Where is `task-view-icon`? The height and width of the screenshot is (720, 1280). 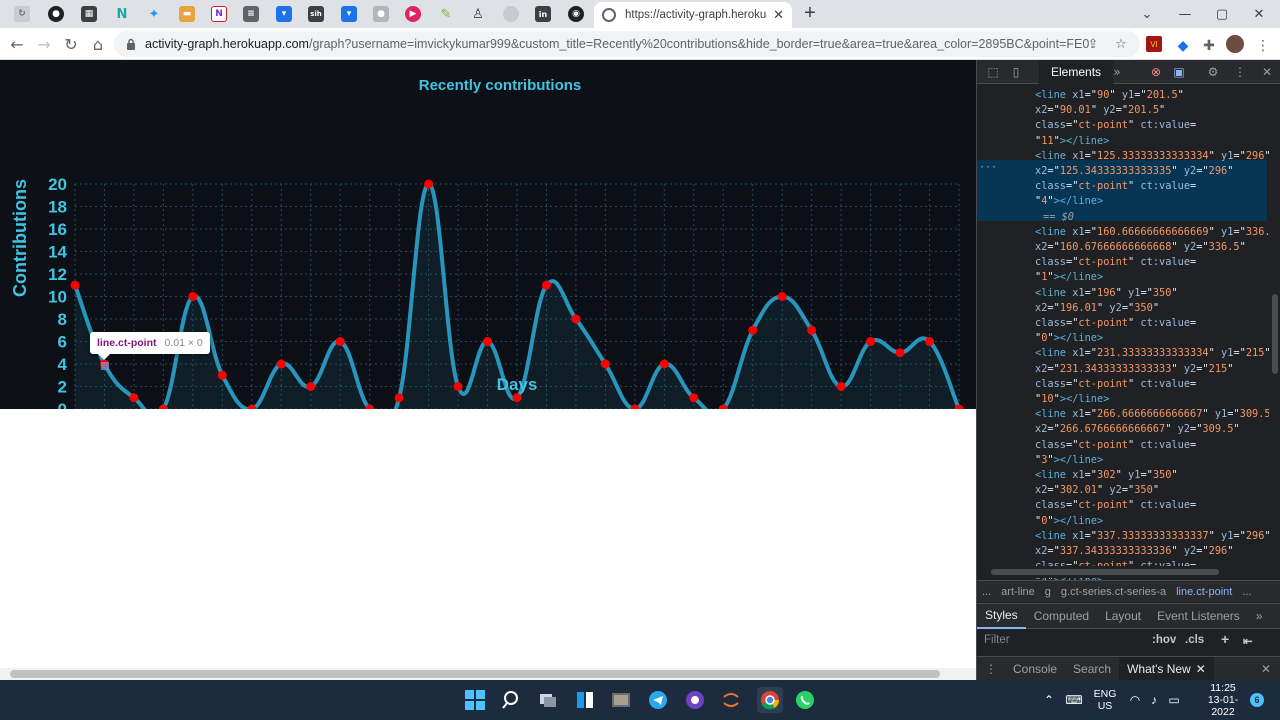 task-view-icon is located at coordinates (548, 700).